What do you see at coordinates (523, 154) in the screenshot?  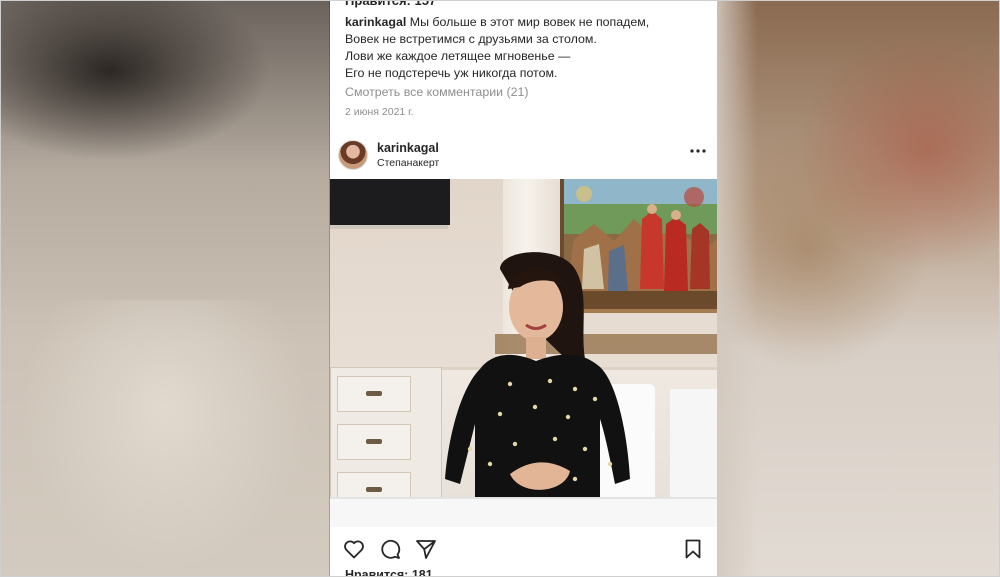 I see `post-header: karinkagal Степанакерт` at bounding box center [523, 154].